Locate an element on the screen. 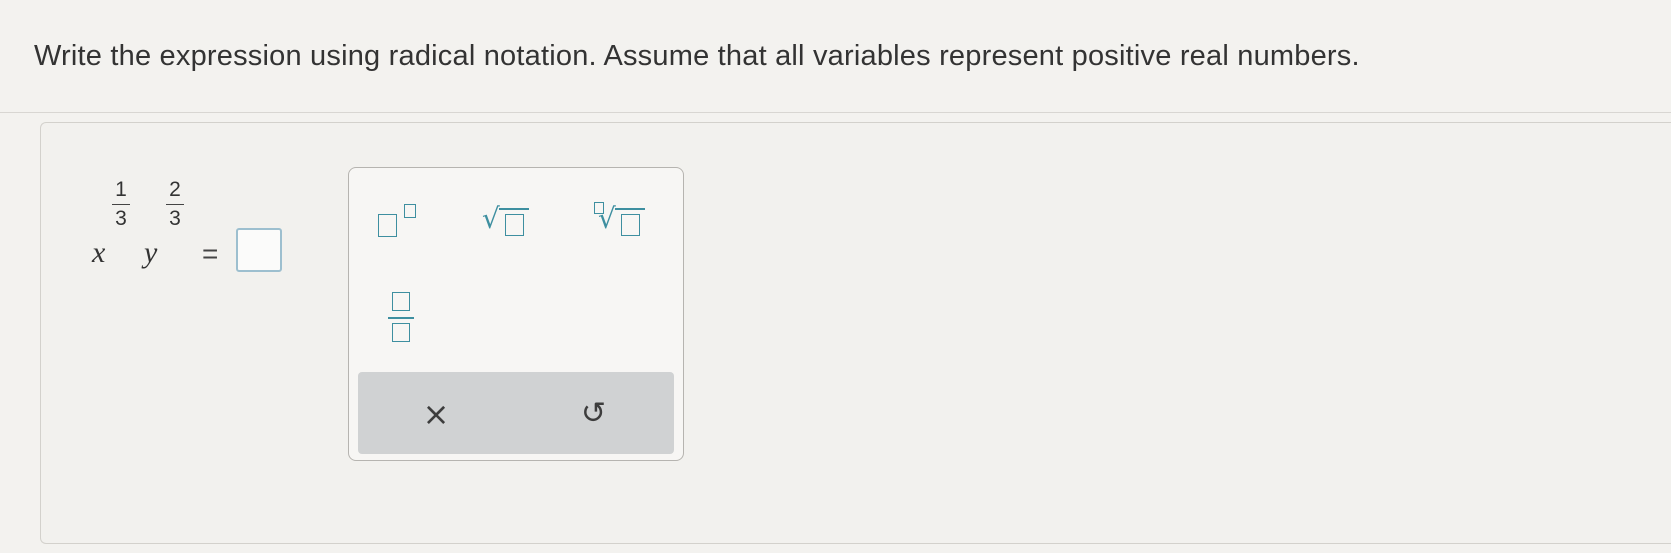 Image resolution: width=1671 pixels, height=553 pixels. nth-root-button: √ is located at coordinates (619, 221).